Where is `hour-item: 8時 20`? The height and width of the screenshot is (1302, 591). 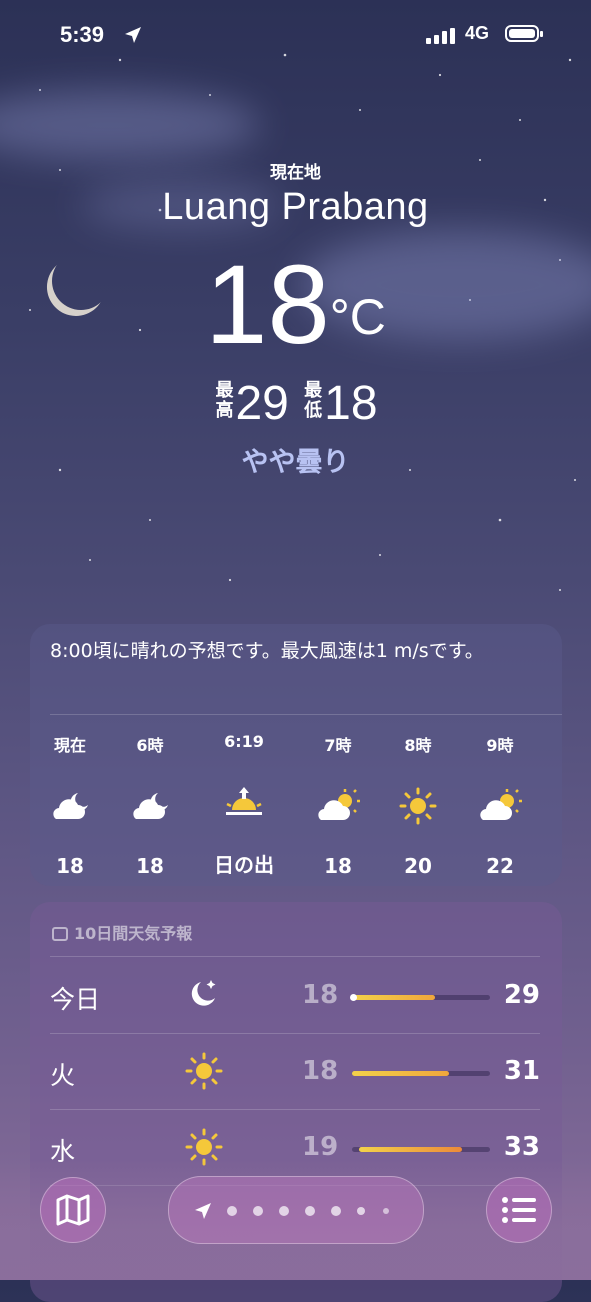 hour-item: 8時 20 is located at coordinates (418, 805).